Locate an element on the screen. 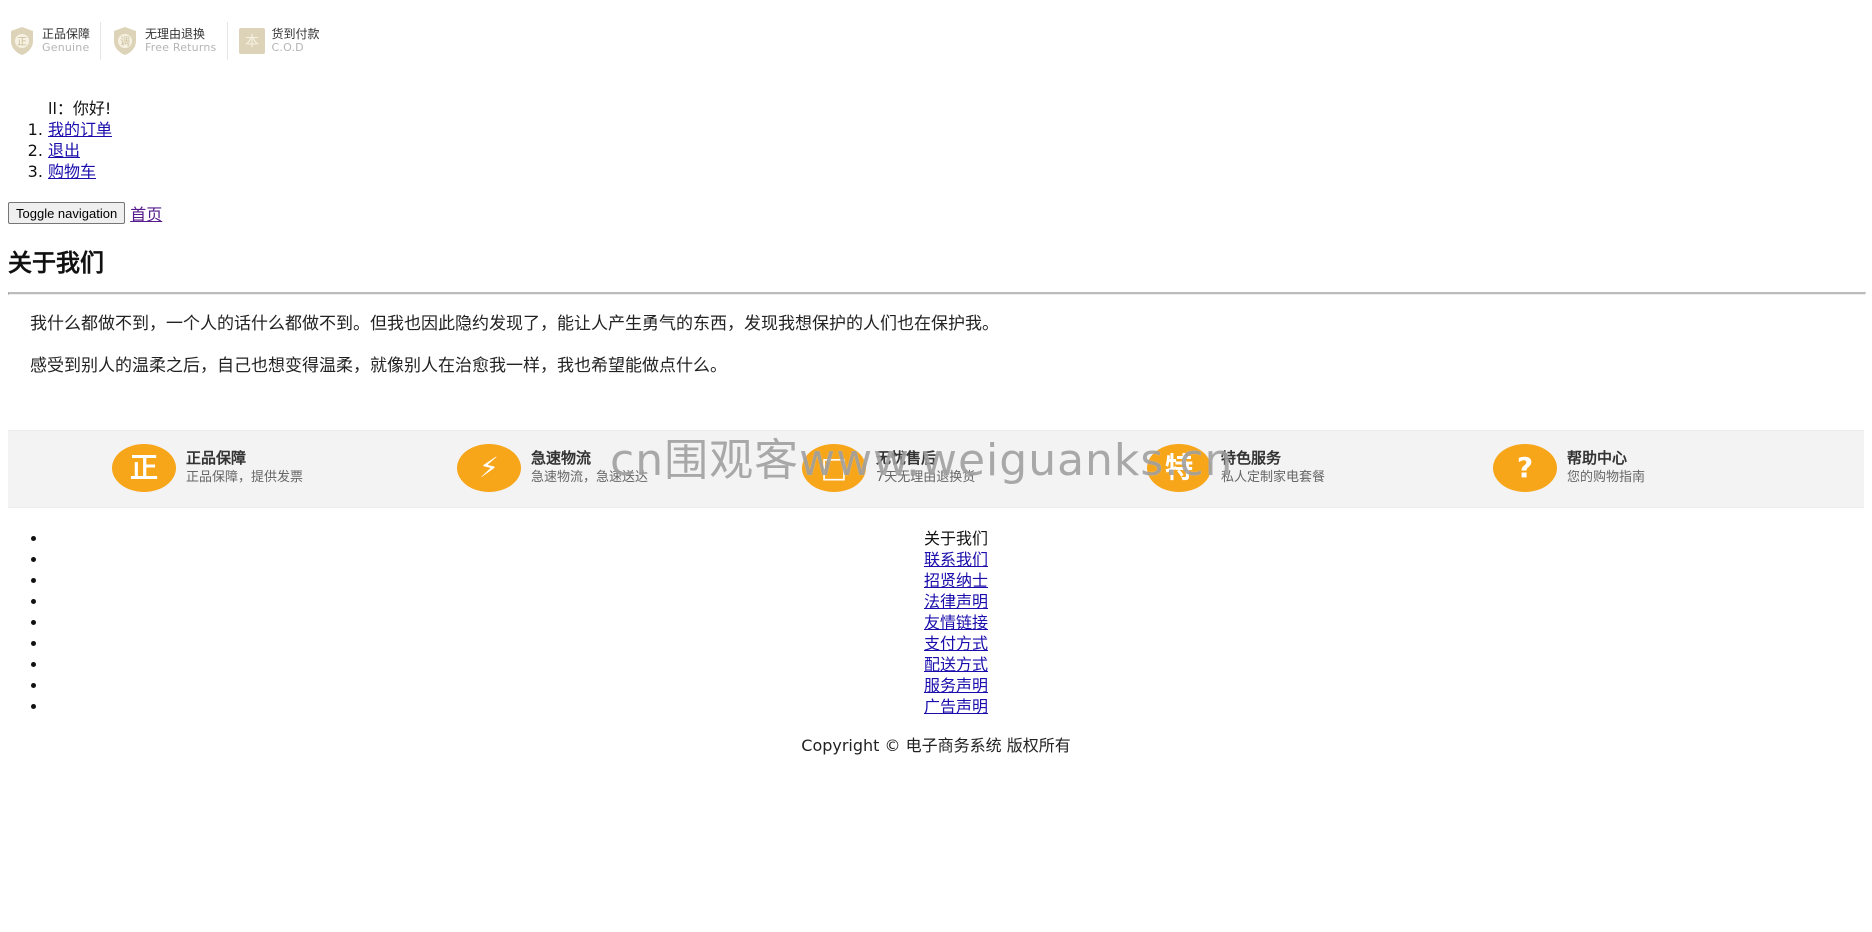  footer-link-item: 关于我们 is located at coordinates (956, 538).